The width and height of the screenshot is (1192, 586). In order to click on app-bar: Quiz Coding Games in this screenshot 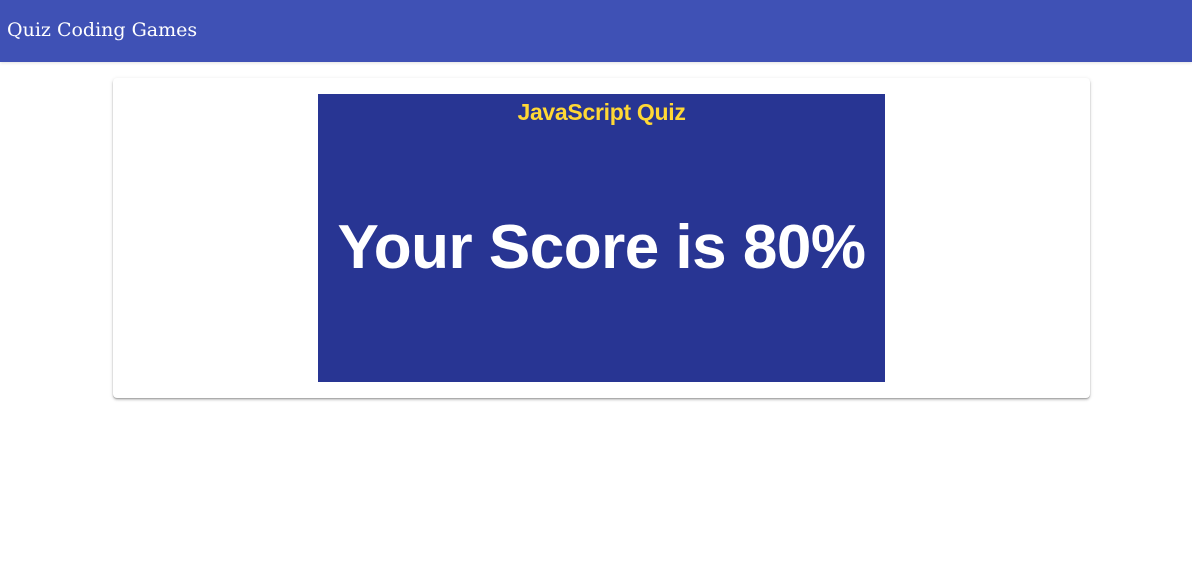, I will do `click(596, 31)`.